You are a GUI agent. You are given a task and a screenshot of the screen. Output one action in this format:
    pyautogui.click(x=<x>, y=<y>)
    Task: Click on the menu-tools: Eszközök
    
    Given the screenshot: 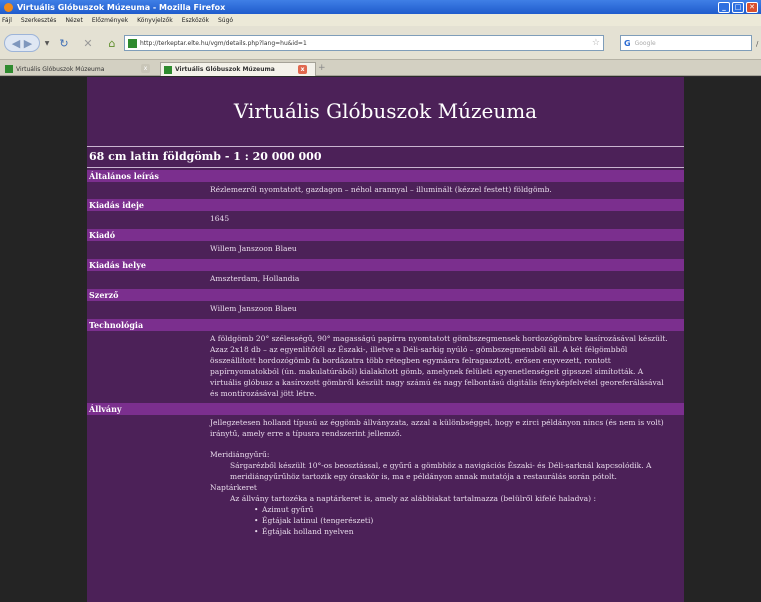 What is the action you would take?
    pyautogui.click(x=195, y=20)
    